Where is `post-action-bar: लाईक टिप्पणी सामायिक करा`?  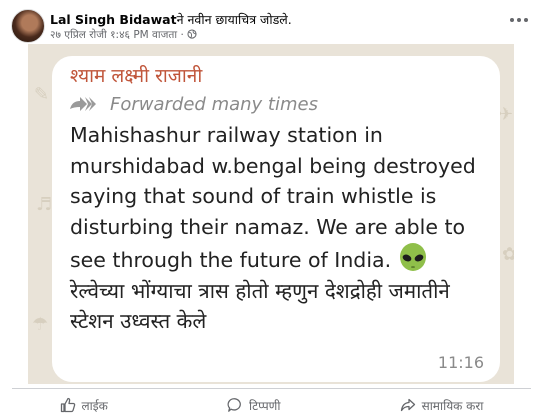 post-action-bar: लाईक टिप्पणी सामायिक करा is located at coordinates (271, 405).